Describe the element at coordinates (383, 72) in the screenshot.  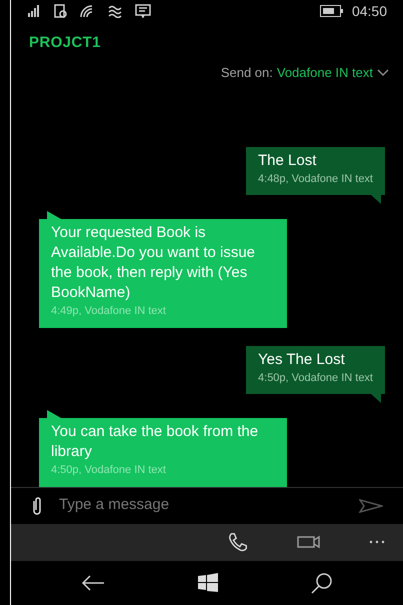
I see `chevron-down-icon` at that location.